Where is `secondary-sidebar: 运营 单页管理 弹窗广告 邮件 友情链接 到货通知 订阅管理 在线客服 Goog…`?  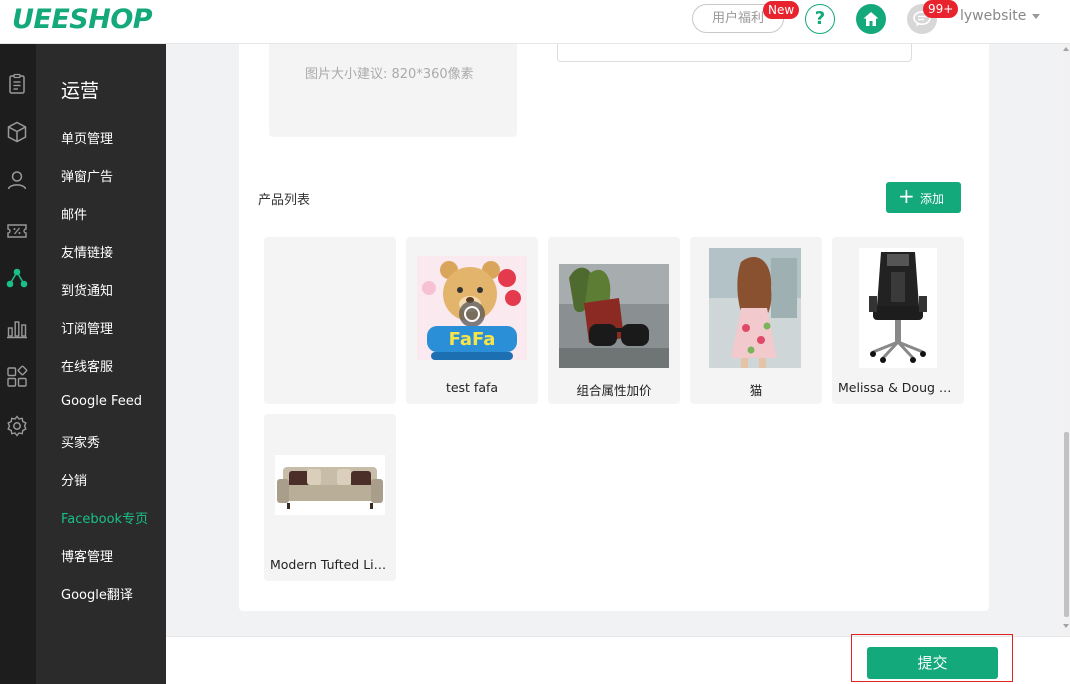
secondary-sidebar: 运营 单页管理 弹窗广告 邮件 友情链接 到货通知 订阅管理 在线客服 Goog… is located at coordinates (101, 364).